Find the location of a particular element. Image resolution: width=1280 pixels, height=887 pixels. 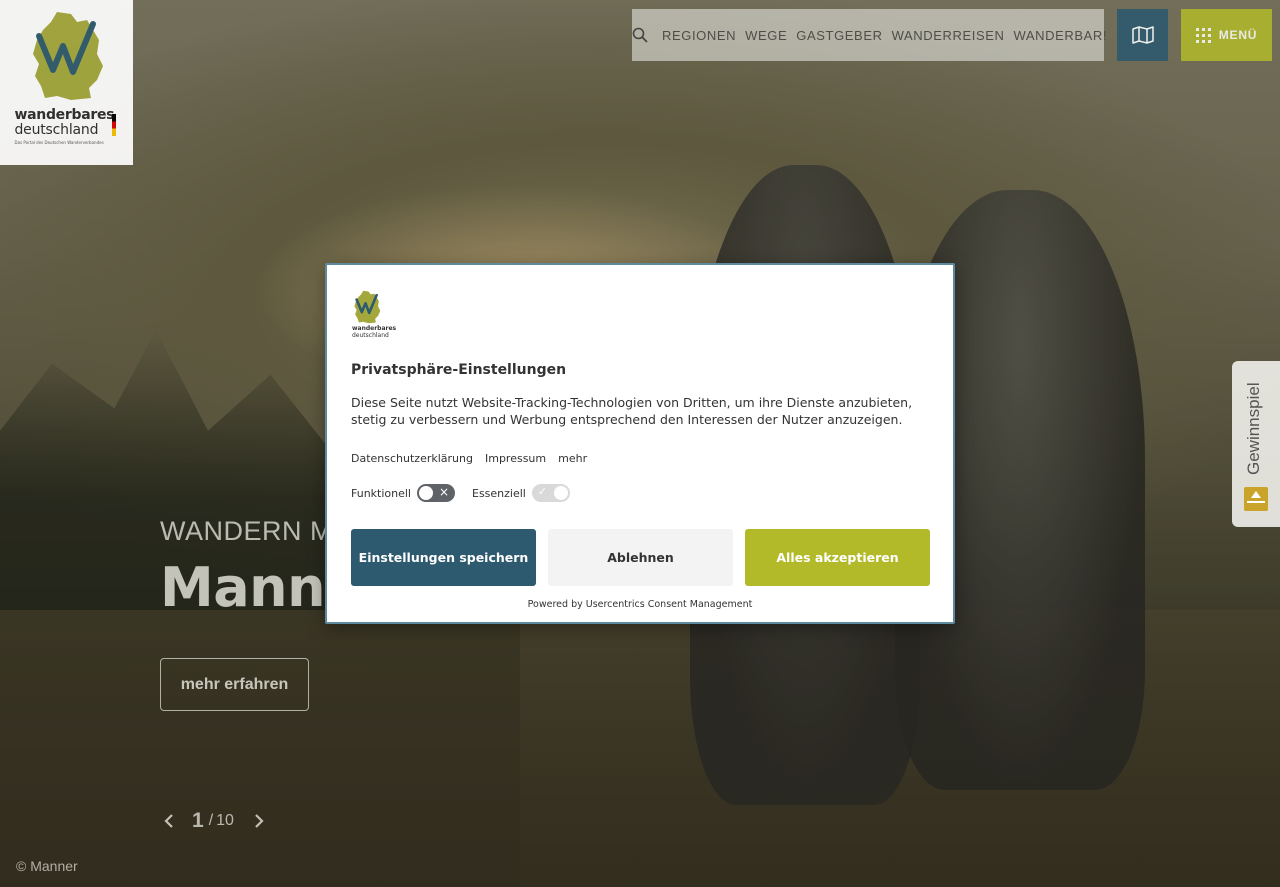

consent-logo: wanderbares deutschland is located at coordinates (374, 315).